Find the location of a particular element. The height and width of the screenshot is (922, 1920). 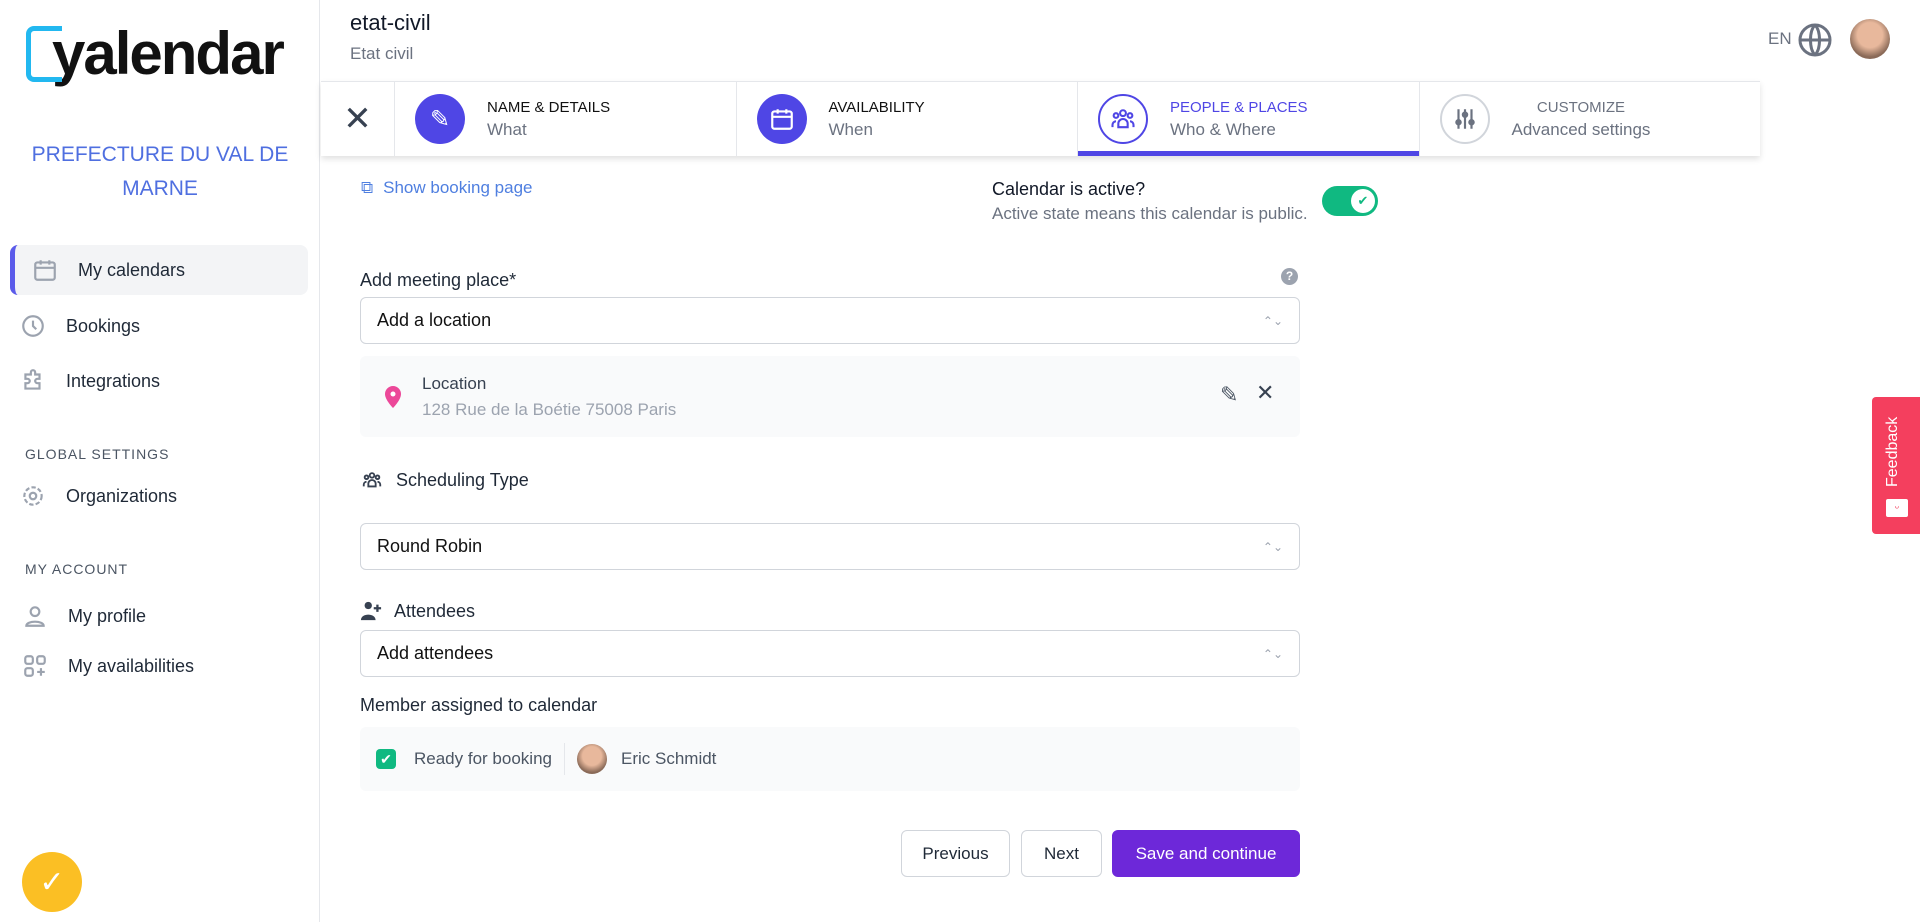

sidebar-item-integrations: Integrations is located at coordinates (159, 381).